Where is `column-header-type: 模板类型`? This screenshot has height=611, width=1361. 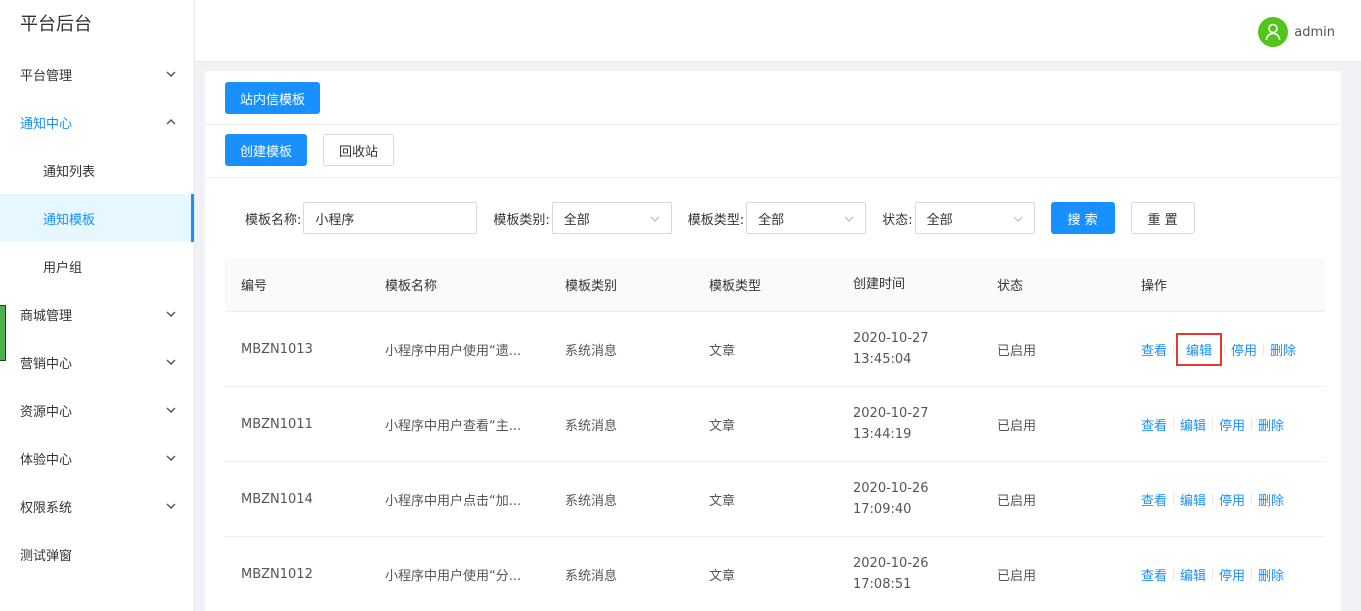
column-header-type: 模板类型 is located at coordinates (735, 286).